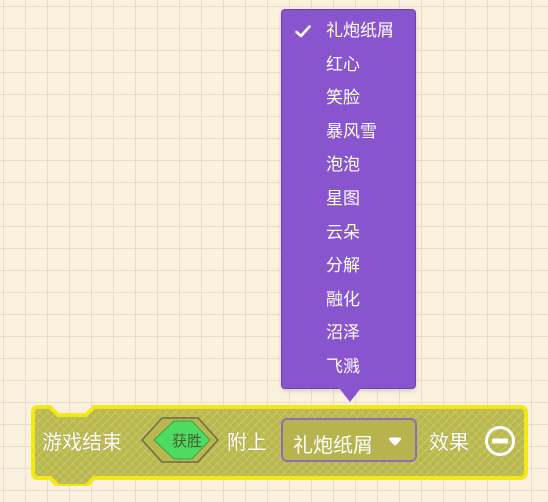  What do you see at coordinates (343, 198) in the screenshot?
I see `menu-item-label: 星图` at bounding box center [343, 198].